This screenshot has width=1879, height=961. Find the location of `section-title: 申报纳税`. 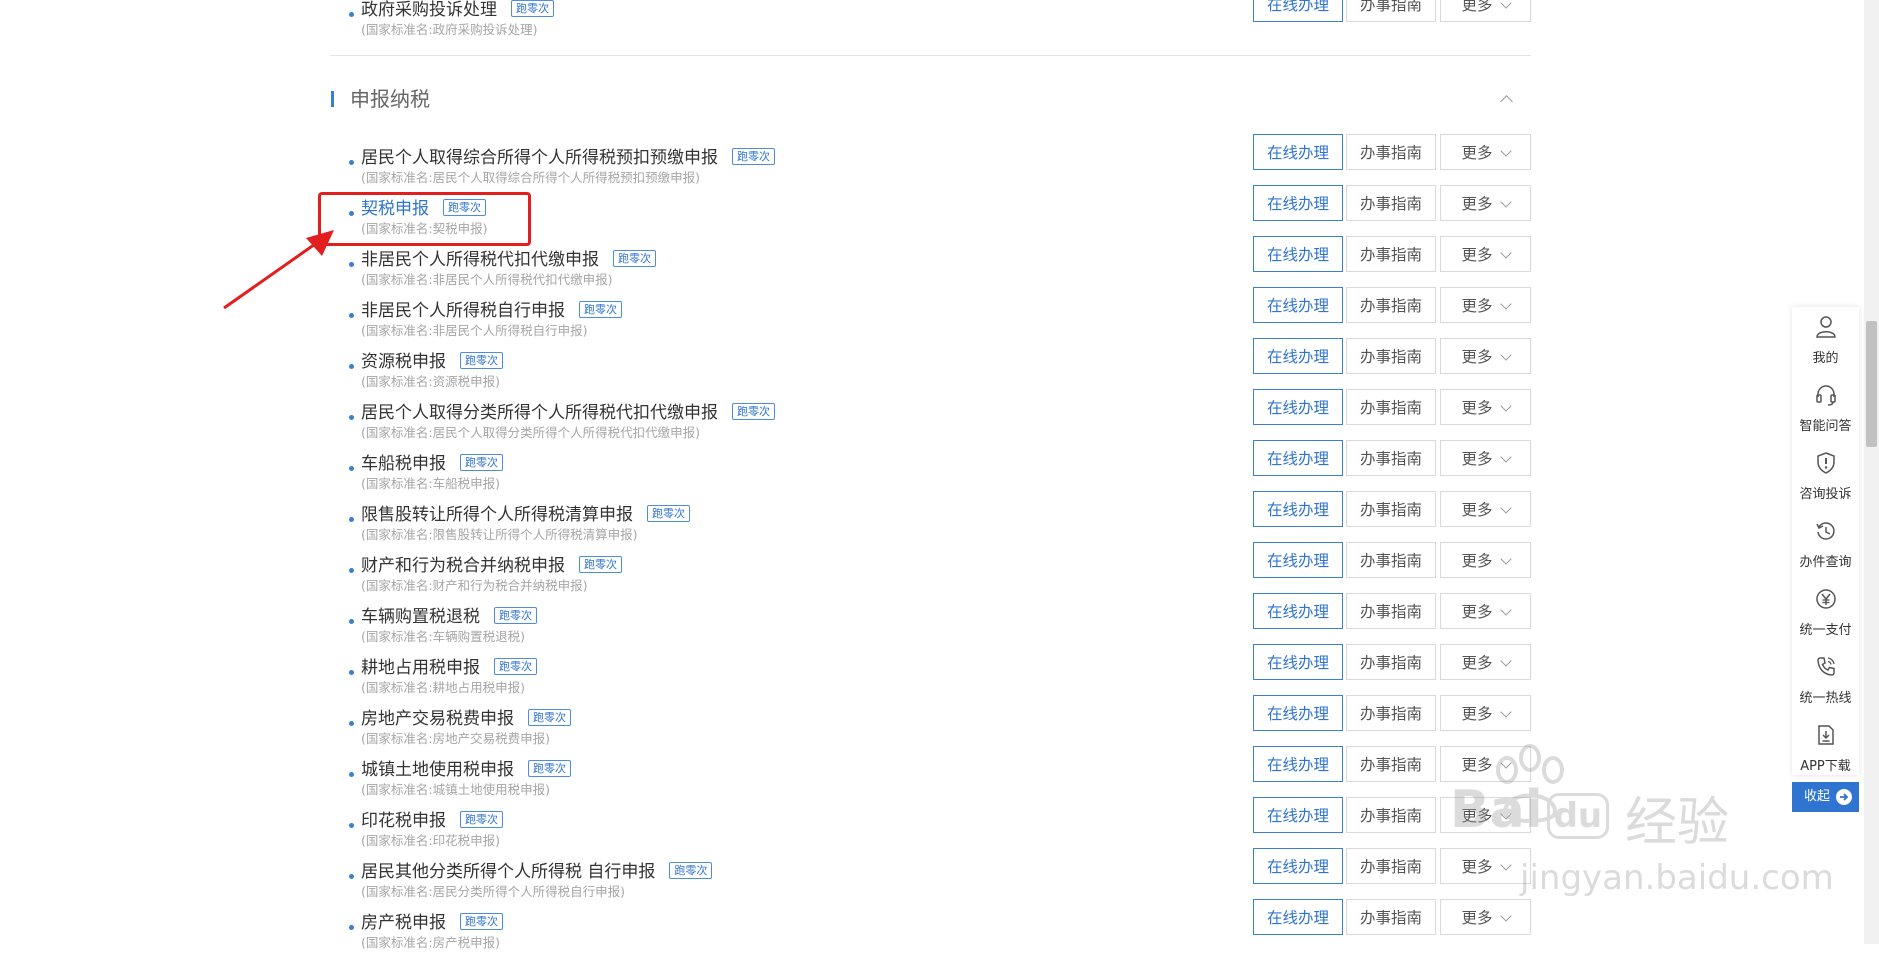

section-title: 申报纳税 is located at coordinates (390, 99).